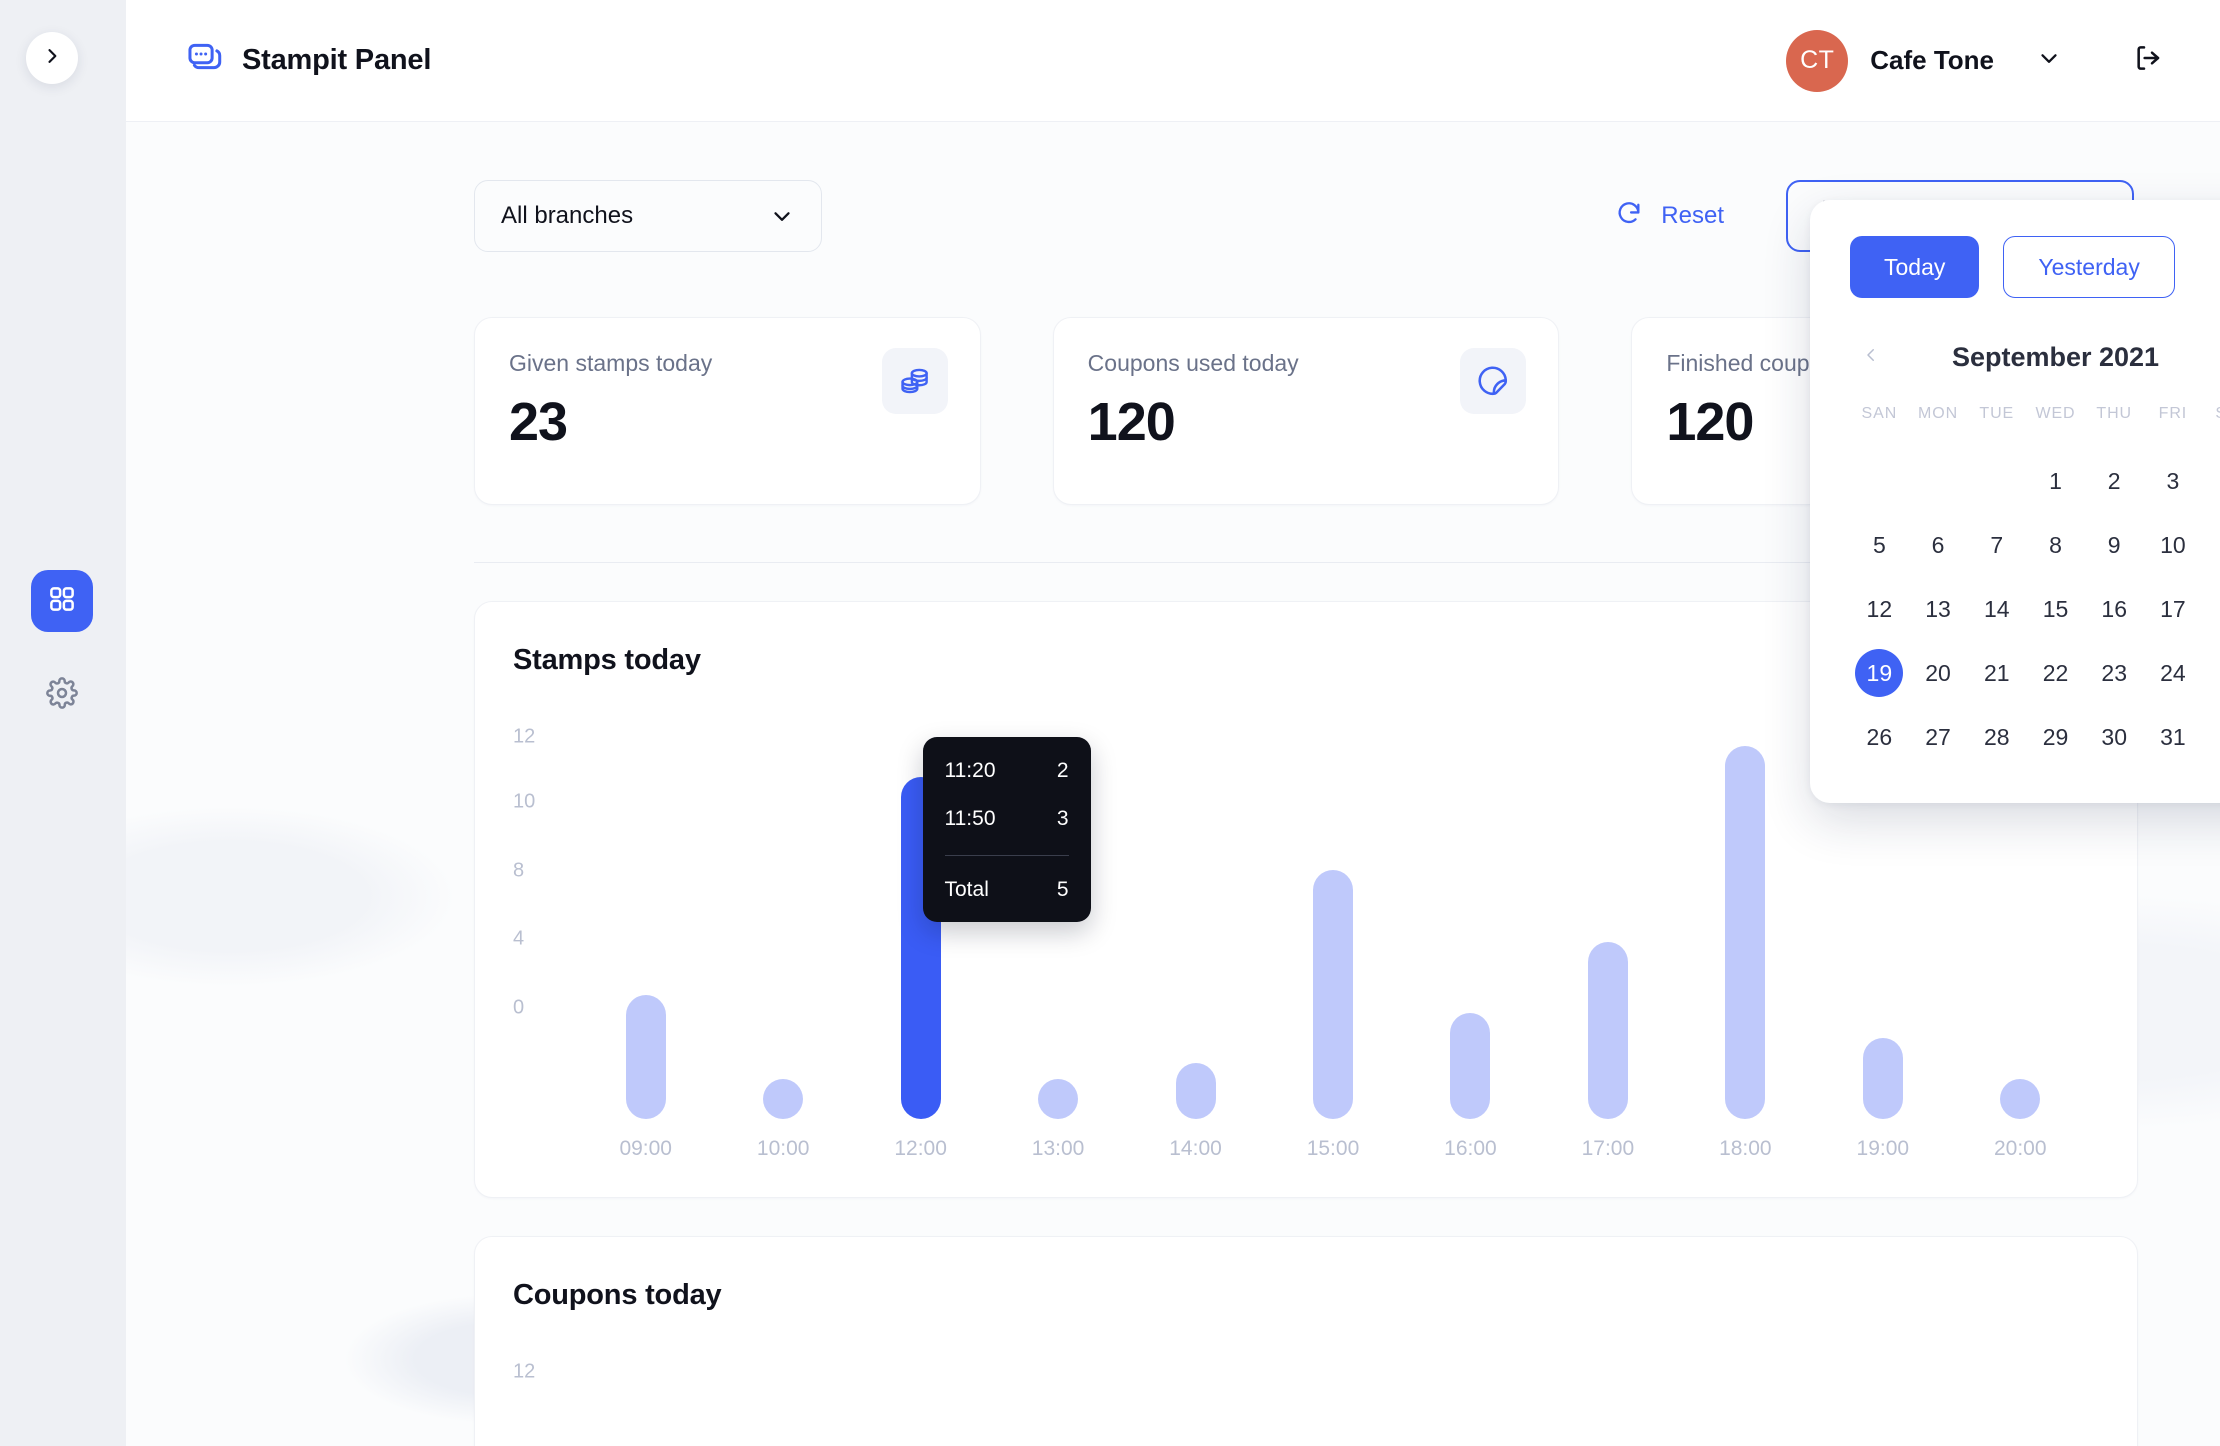 Image resolution: width=2220 pixels, height=1446 pixels. Describe the element at coordinates (1607, 939) in the screenshot. I see `bar-column: 17:00` at that location.